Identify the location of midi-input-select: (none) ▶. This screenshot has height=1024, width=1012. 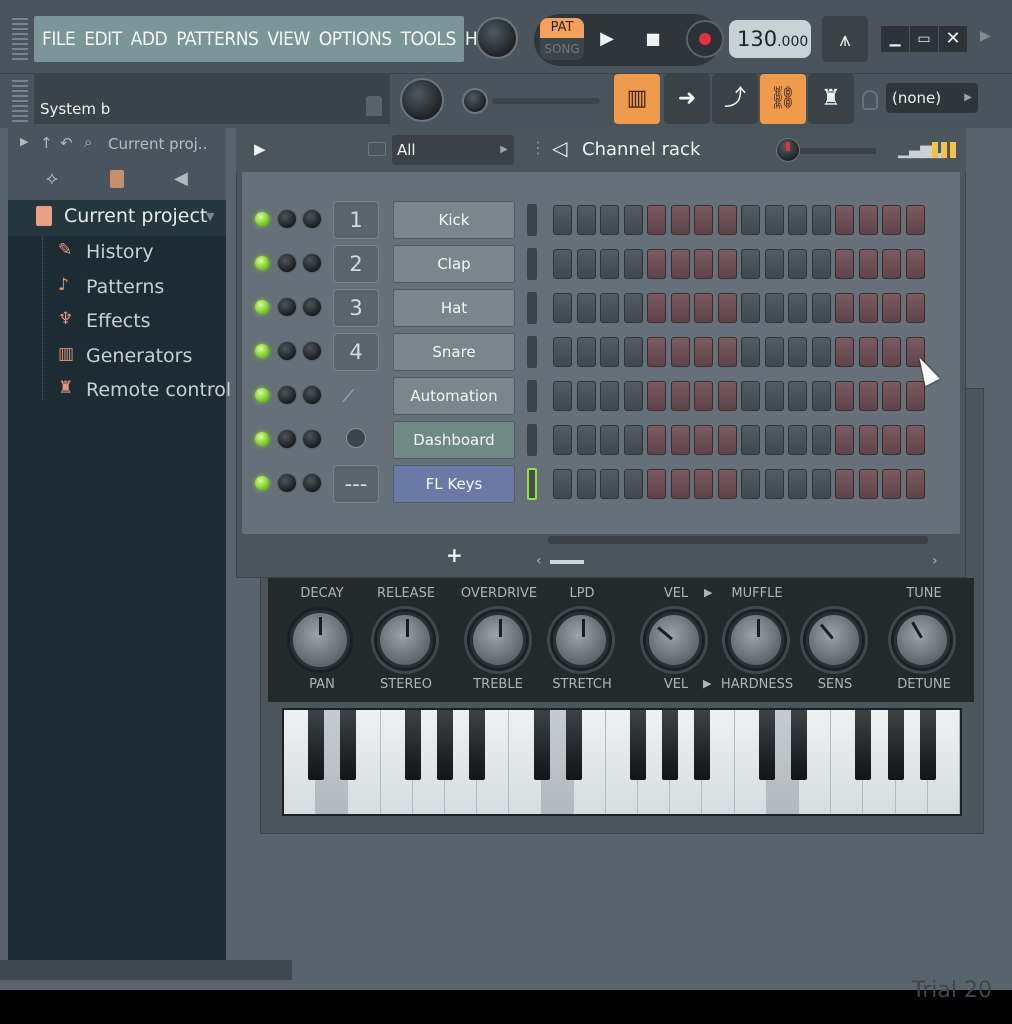
(932, 98).